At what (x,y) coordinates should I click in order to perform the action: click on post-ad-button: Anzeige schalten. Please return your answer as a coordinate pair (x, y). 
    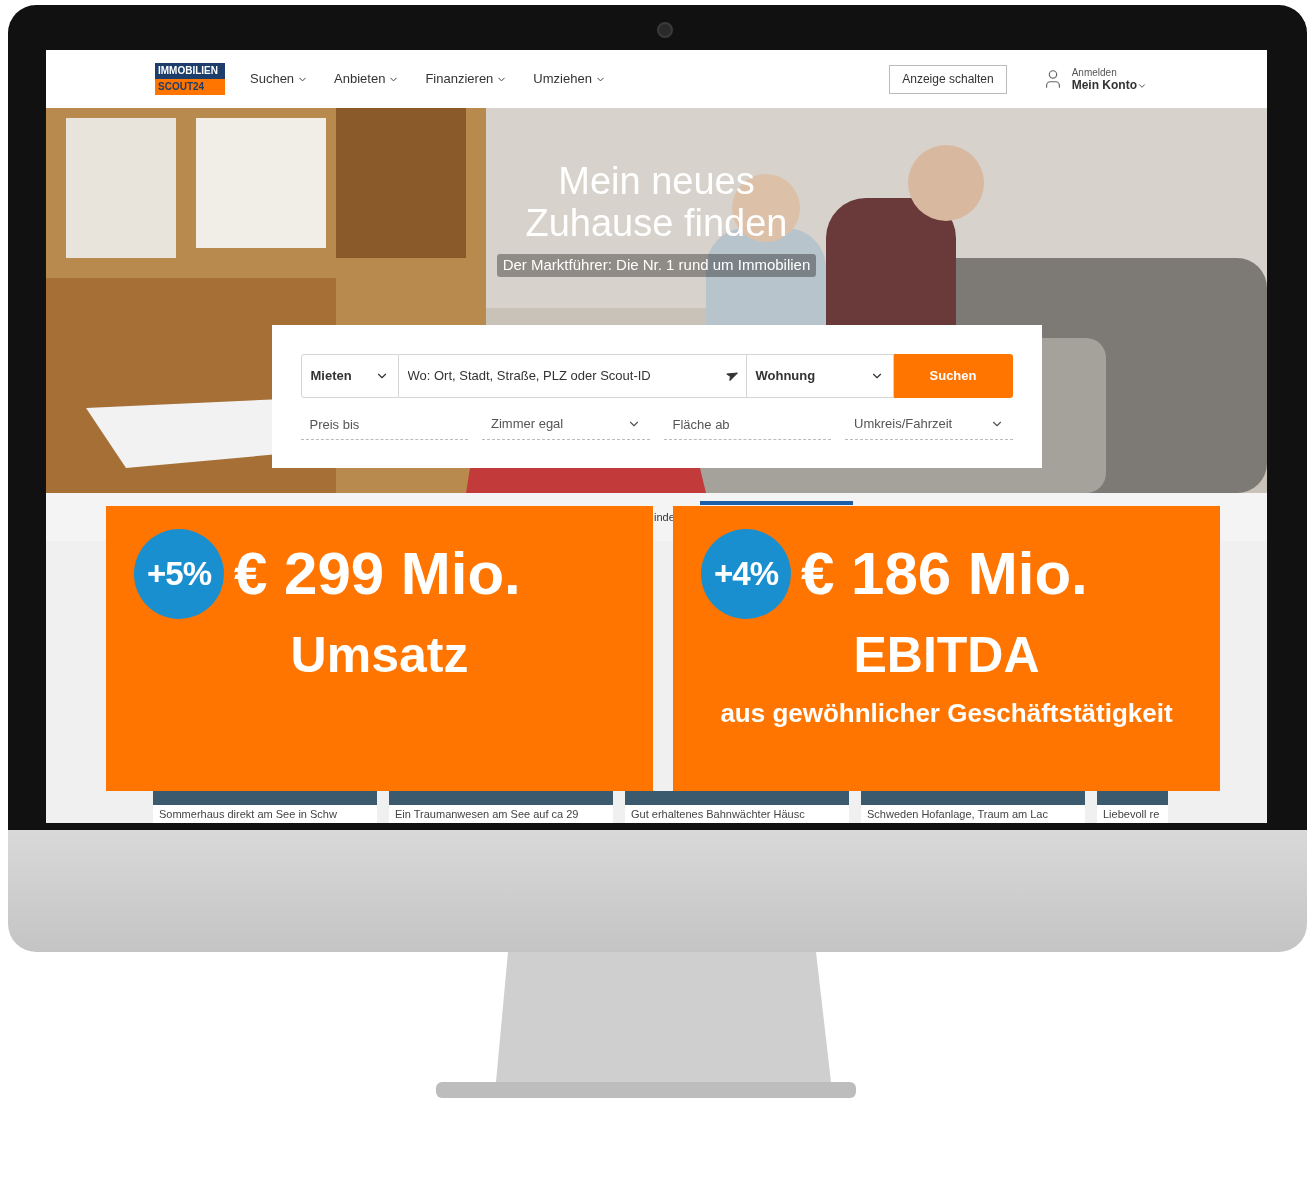
    Looking at the image, I should click on (948, 79).